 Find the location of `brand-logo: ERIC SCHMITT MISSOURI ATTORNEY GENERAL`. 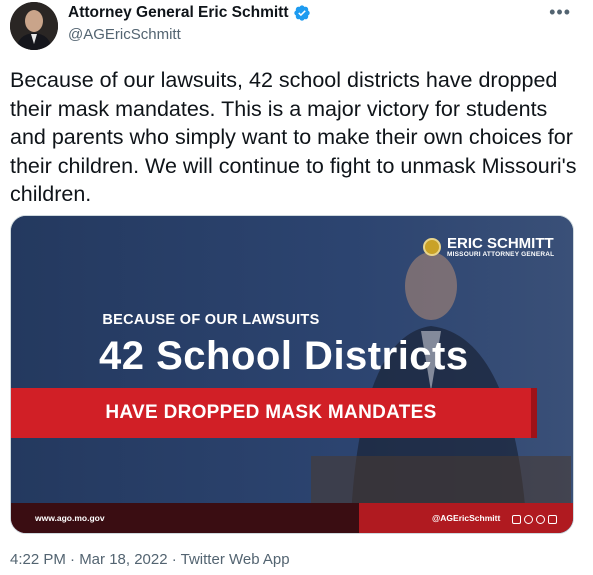

brand-logo: ERIC SCHMITT MISSOURI ATTORNEY GENERAL is located at coordinates (488, 247).